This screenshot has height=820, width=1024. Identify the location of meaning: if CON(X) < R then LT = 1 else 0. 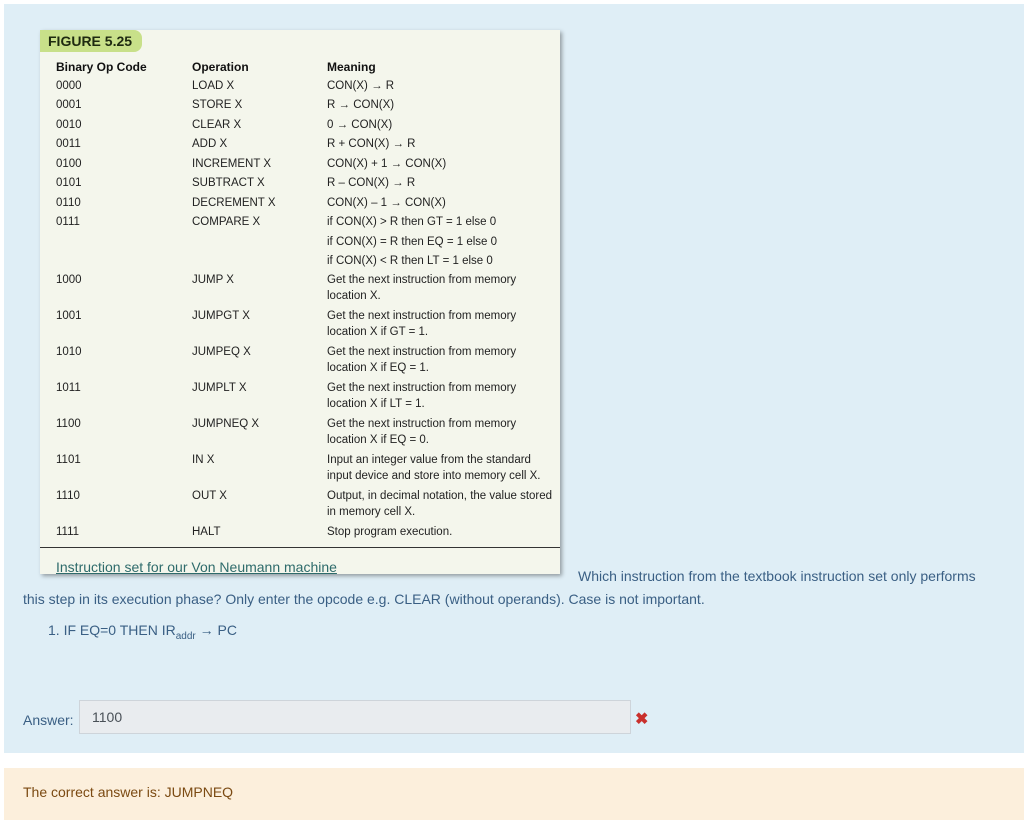
(410, 261).